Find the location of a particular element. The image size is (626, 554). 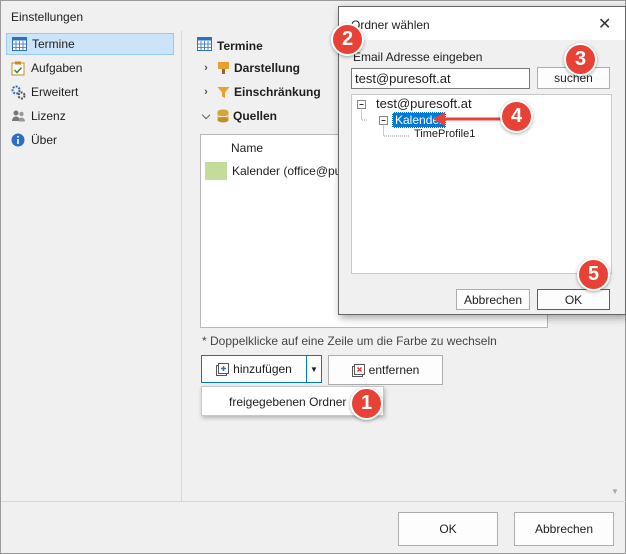

add-button-label: hinzufügen is located at coordinates (262, 369).